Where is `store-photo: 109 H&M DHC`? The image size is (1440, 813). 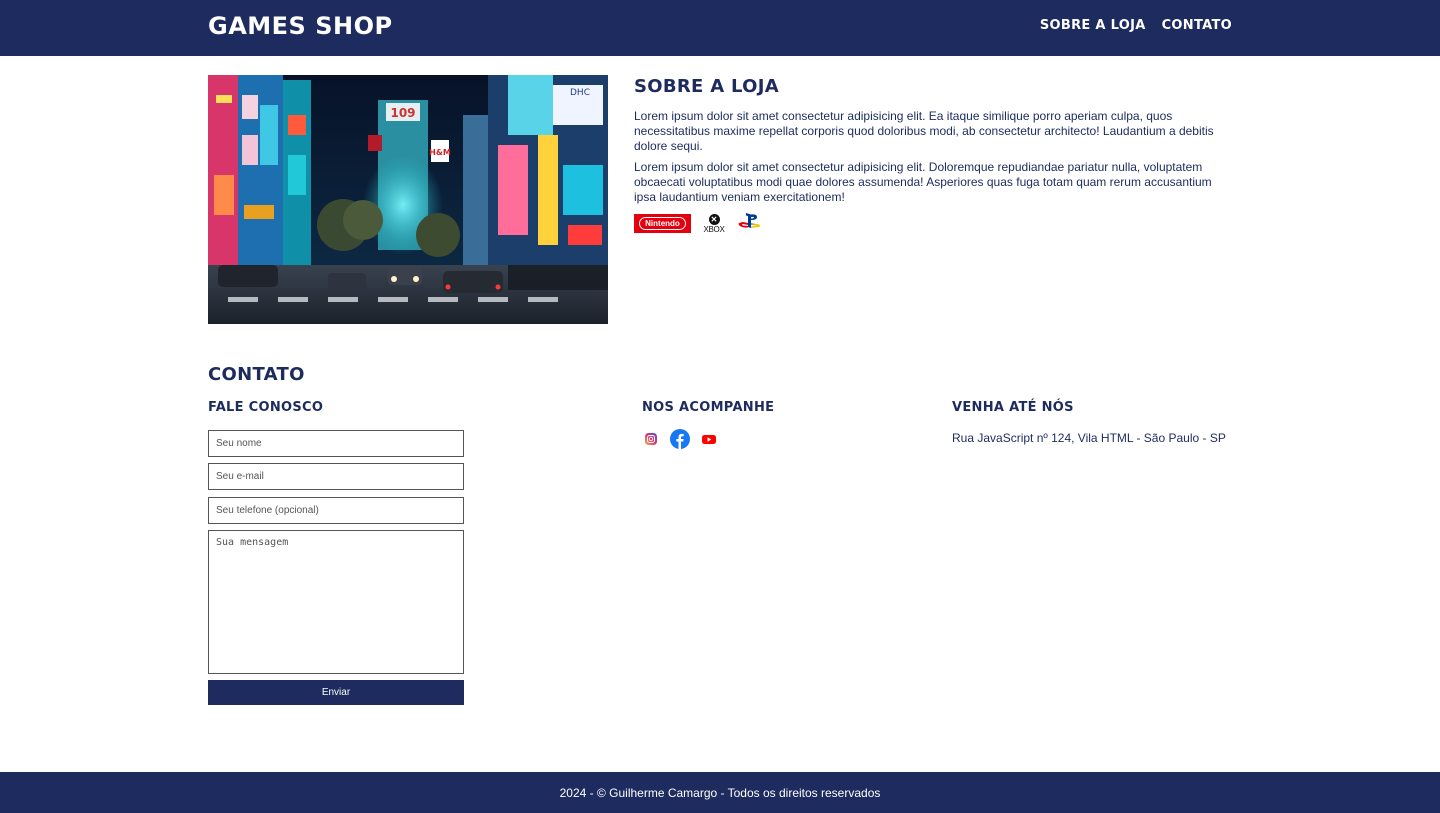 store-photo: 109 H&M DHC is located at coordinates (408, 199).